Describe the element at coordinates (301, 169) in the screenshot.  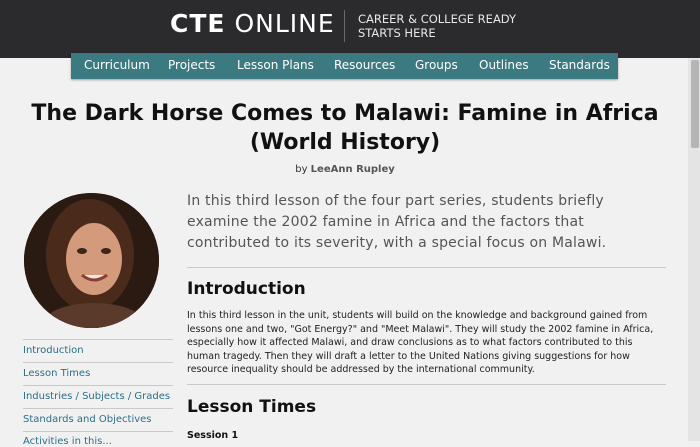
I see `byline-prefix: by` at that location.